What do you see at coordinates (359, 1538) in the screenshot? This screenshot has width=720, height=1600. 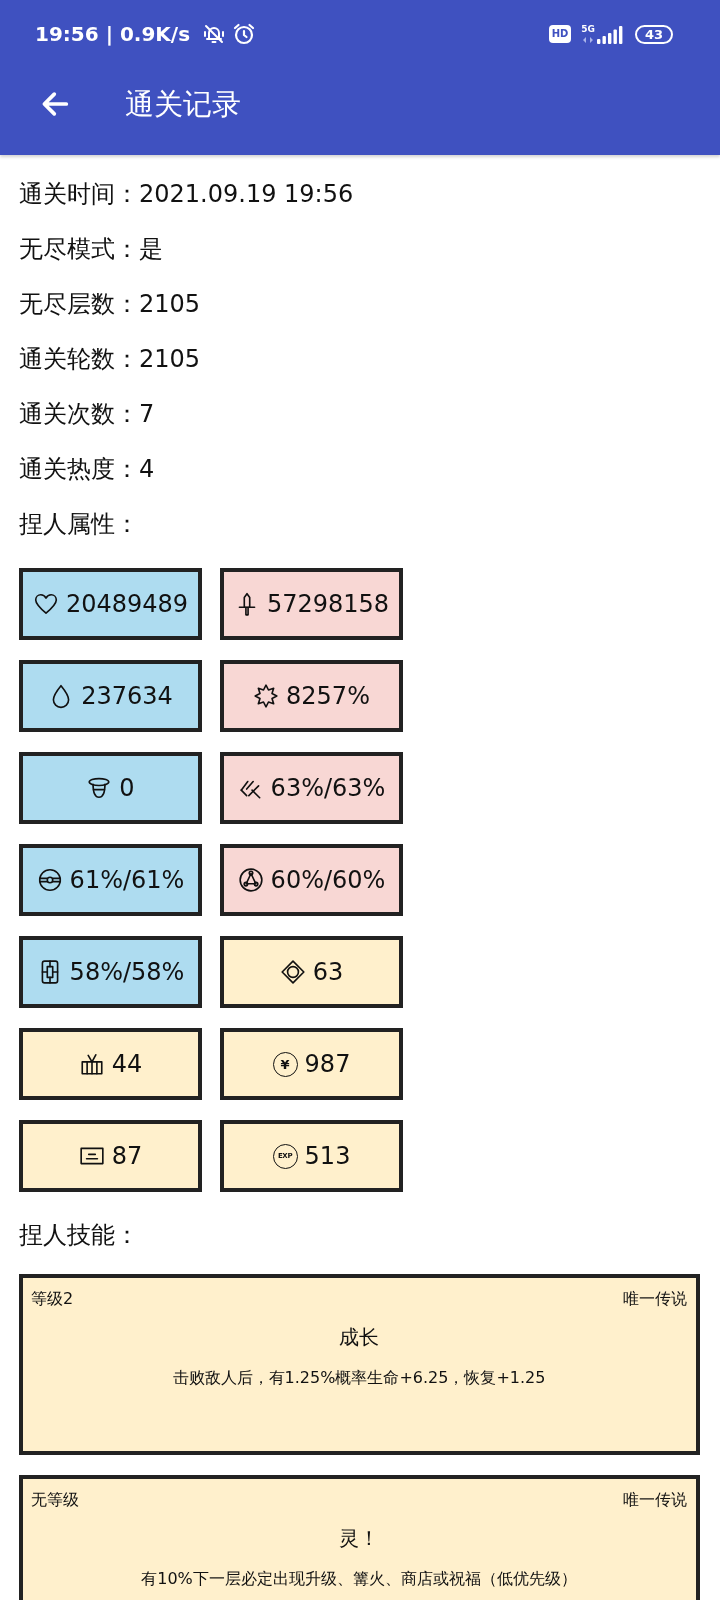 I see `skill-name: 灵！` at bounding box center [359, 1538].